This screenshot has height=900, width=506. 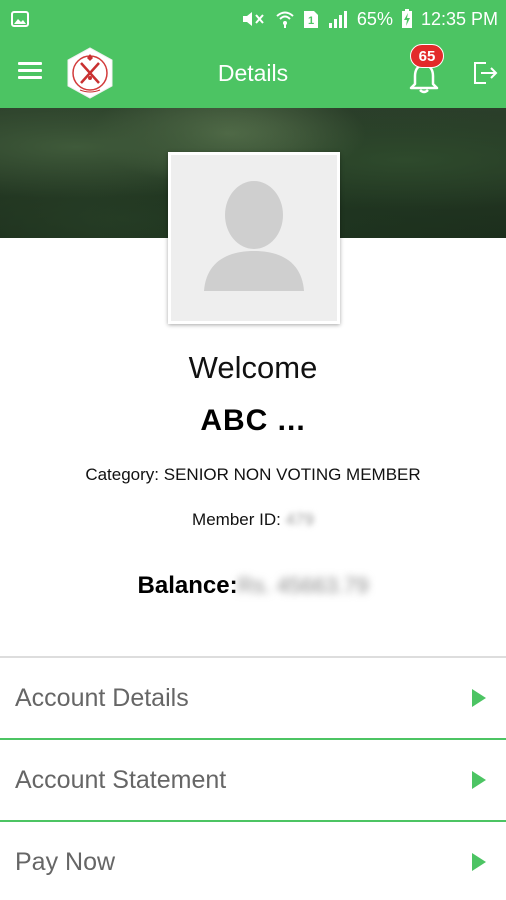 I want to click on club-logo, so click(x=90, y=73).